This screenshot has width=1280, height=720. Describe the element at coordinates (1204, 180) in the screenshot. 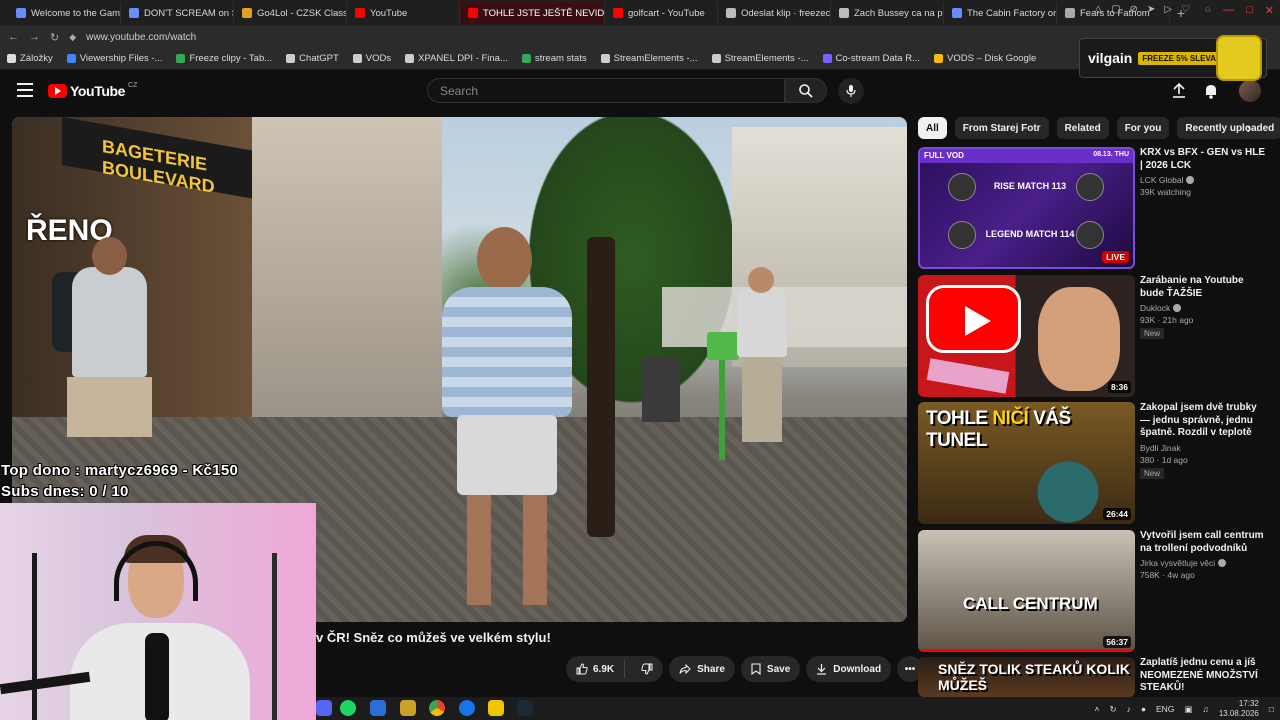

I see `recommendation-channel: LCK Global` at that location.